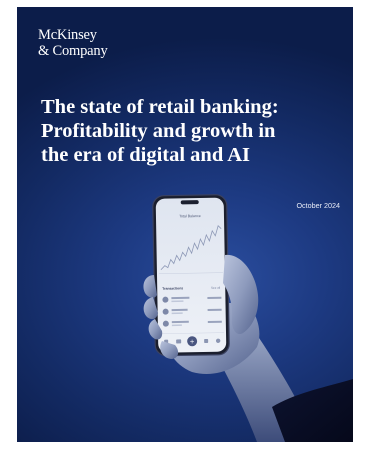  Describe the element at coordinates (179, 341) in the screenshot. I see `card-icon` at that location.